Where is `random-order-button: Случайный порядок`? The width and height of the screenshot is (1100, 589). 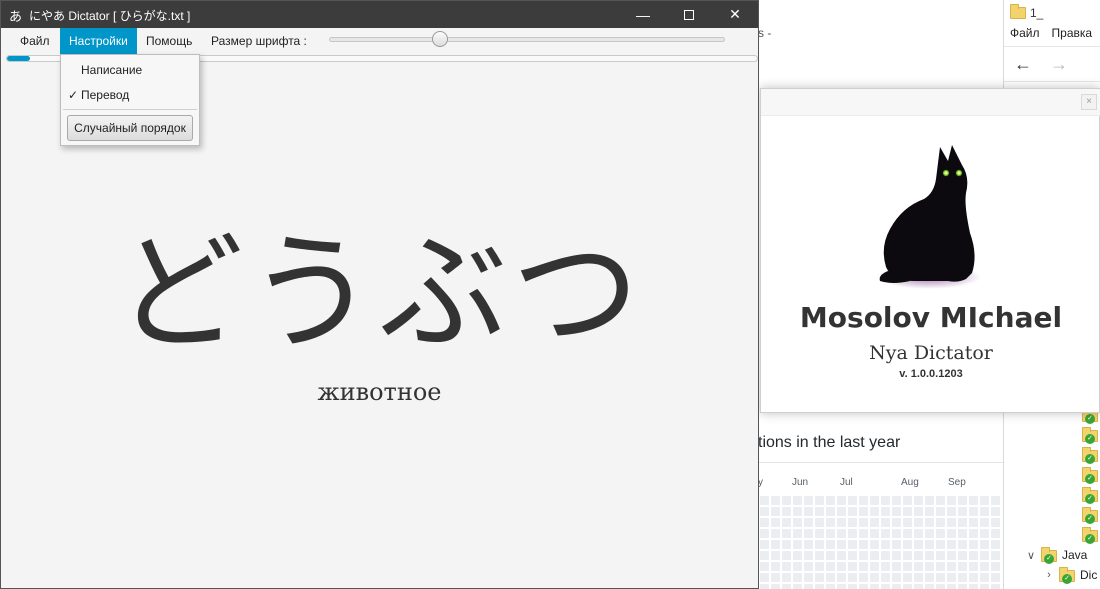 random-order-button: Случайный порядок is located at coordinates (130, 128).